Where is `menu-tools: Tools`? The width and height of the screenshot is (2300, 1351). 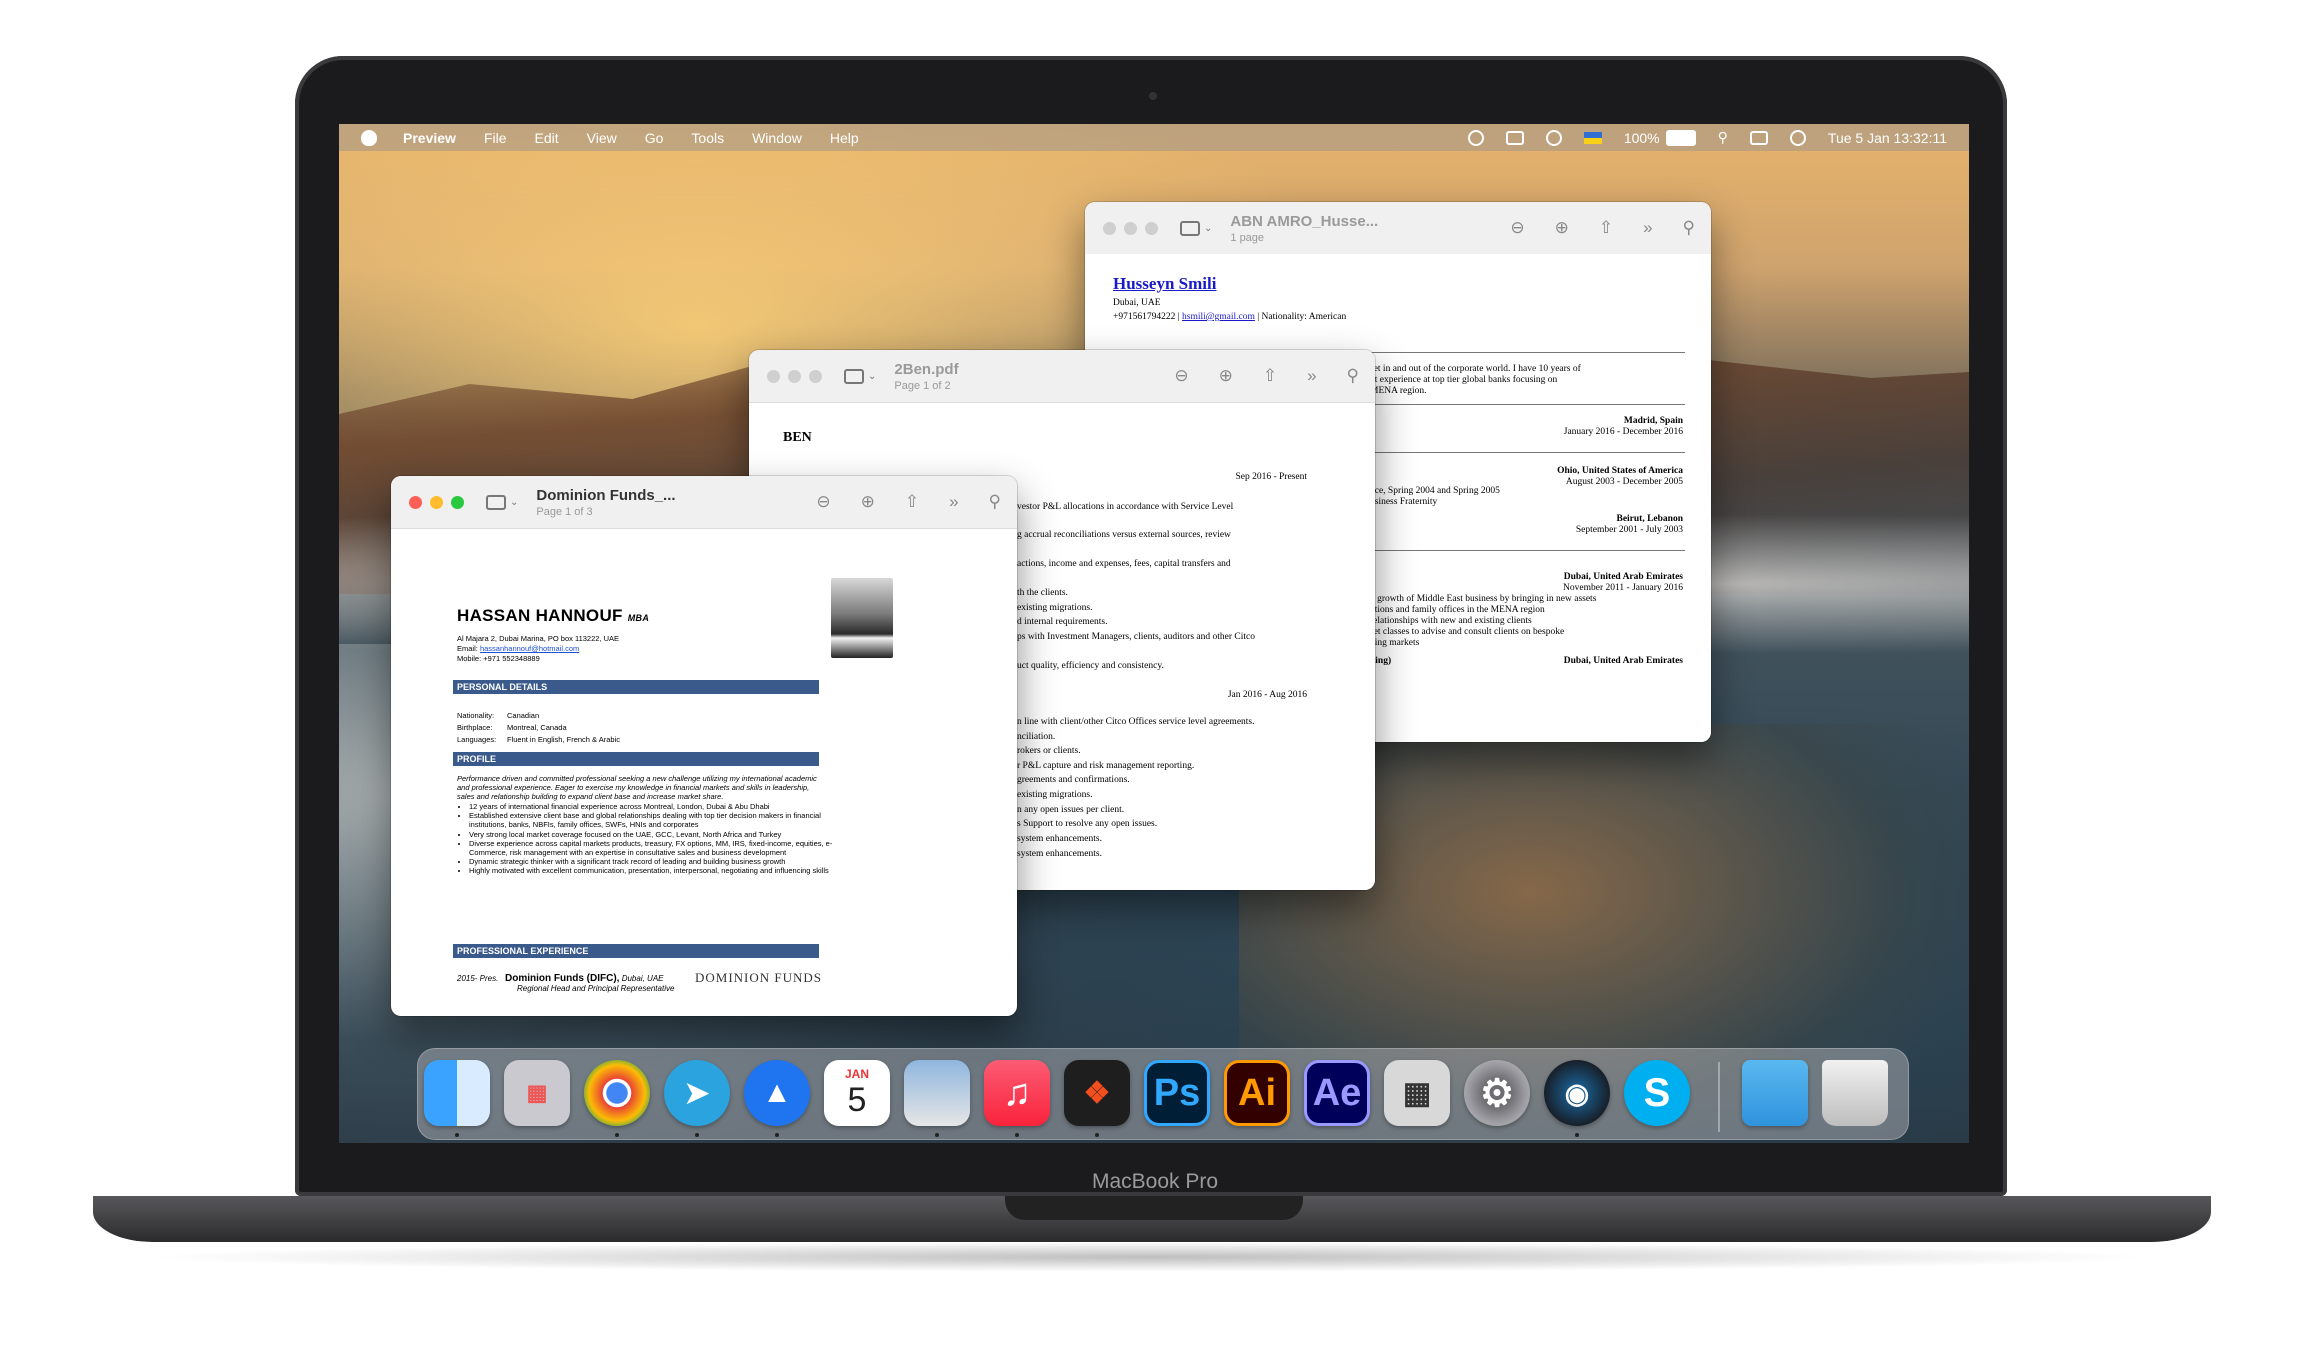
menu-tools: Tools is located at coordinates (707, 138).